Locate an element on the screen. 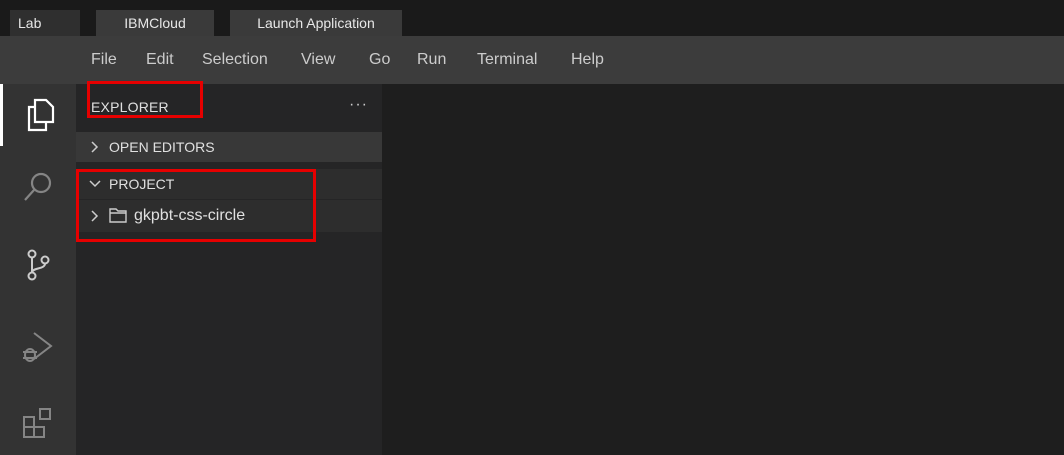  activity-explorer is located at coordinates (38, 115).